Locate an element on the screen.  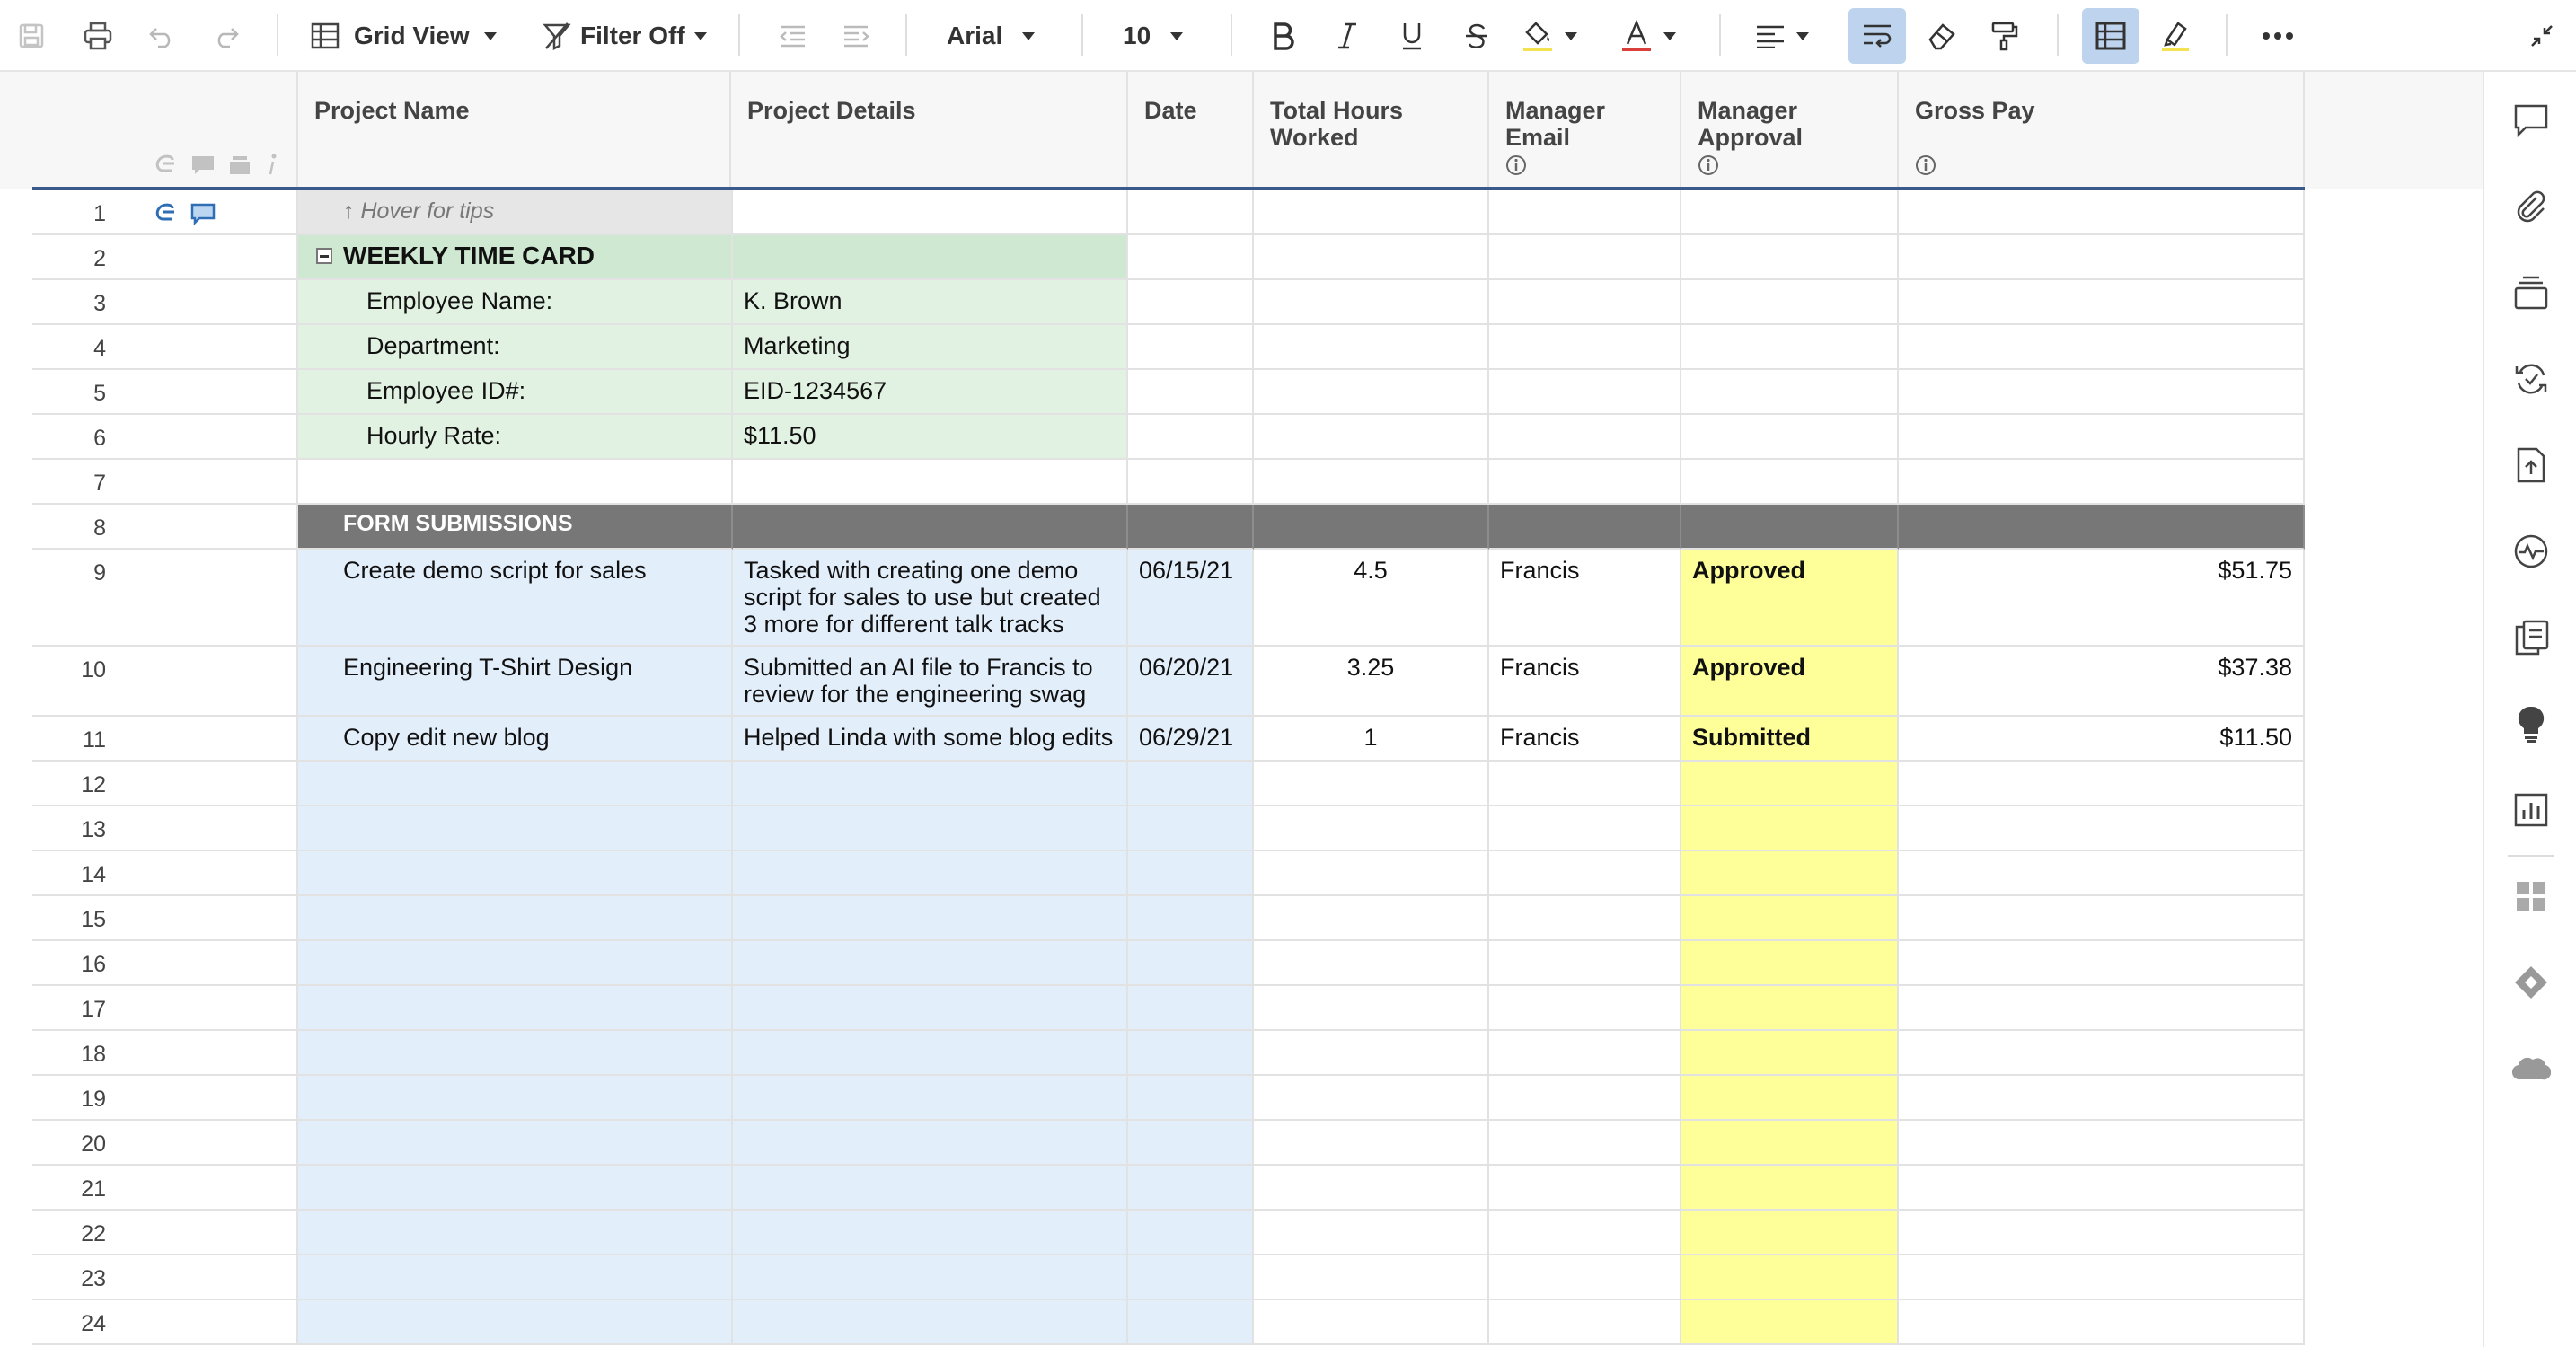
cell-project-name: Department: is located at coordinates (515, 347).